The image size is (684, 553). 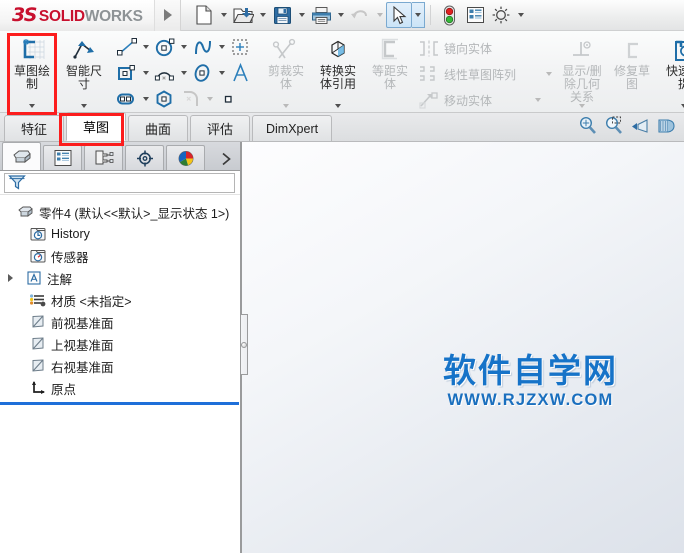 What do you see at coordinates (241, 73) in the screenshot?
I see `sketch-text-button` at bounding box center [241, 73].